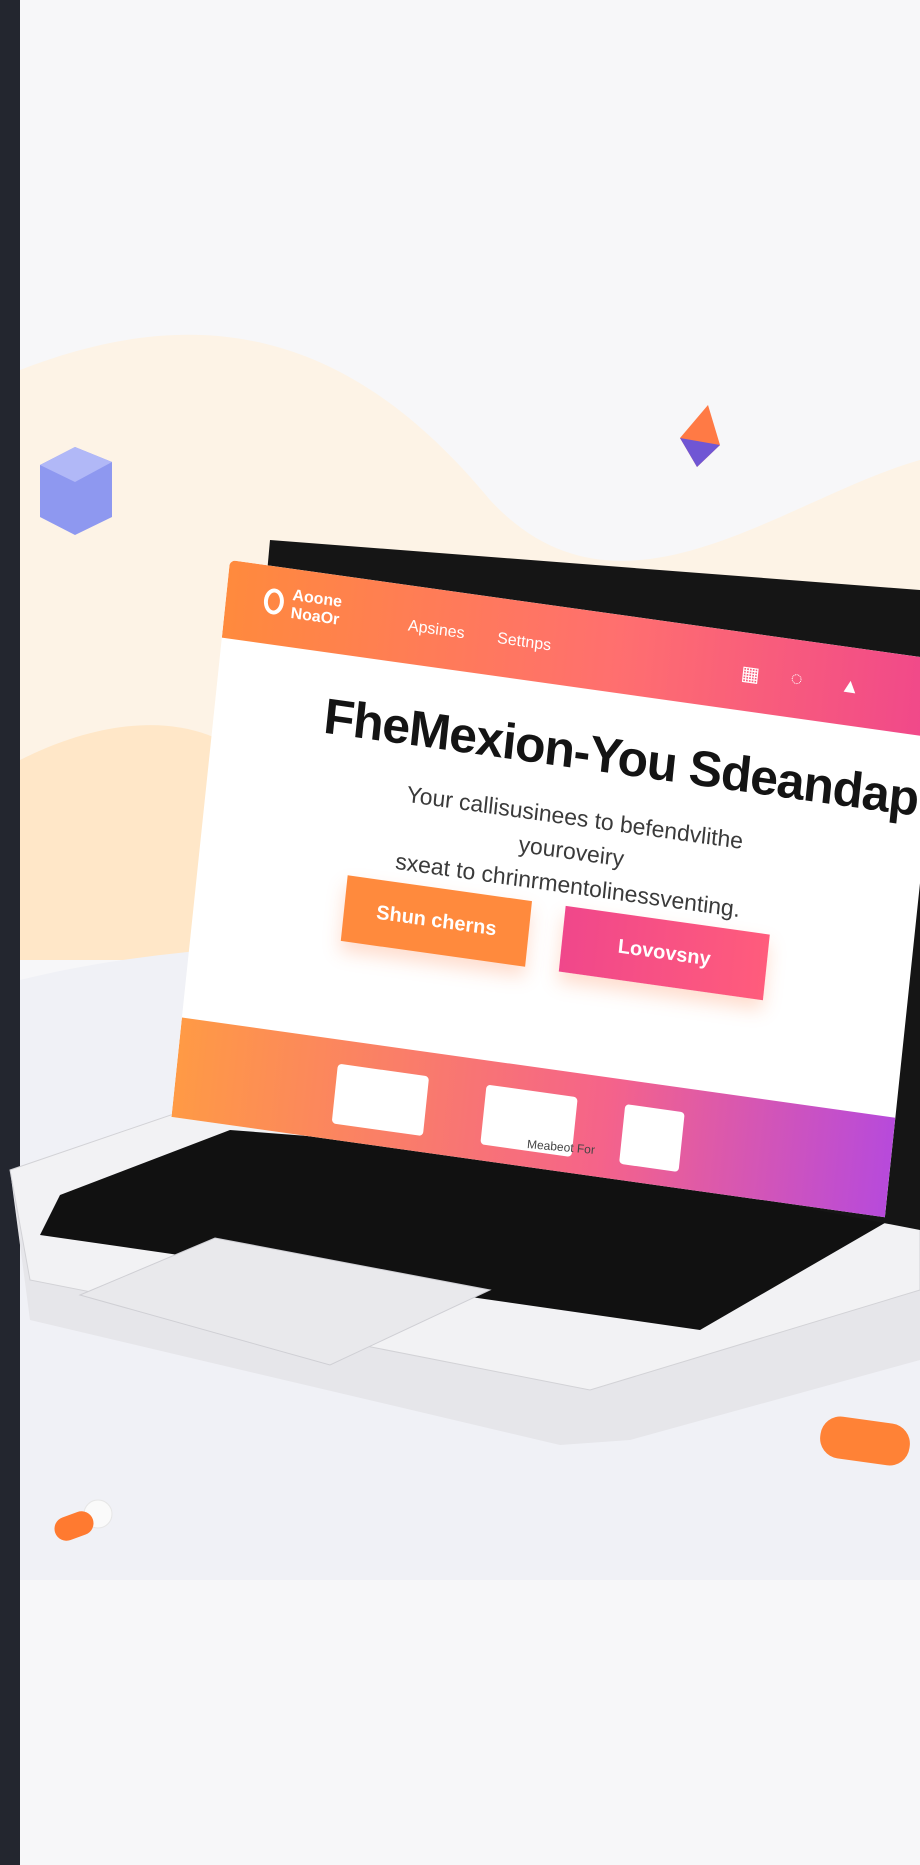 Image resolution: width=920 pixels, height=1865 pixels. Describe the element at coordinates (750, 673) in the screenshot. I see `shopping-bag-icon: ▦` at that location.